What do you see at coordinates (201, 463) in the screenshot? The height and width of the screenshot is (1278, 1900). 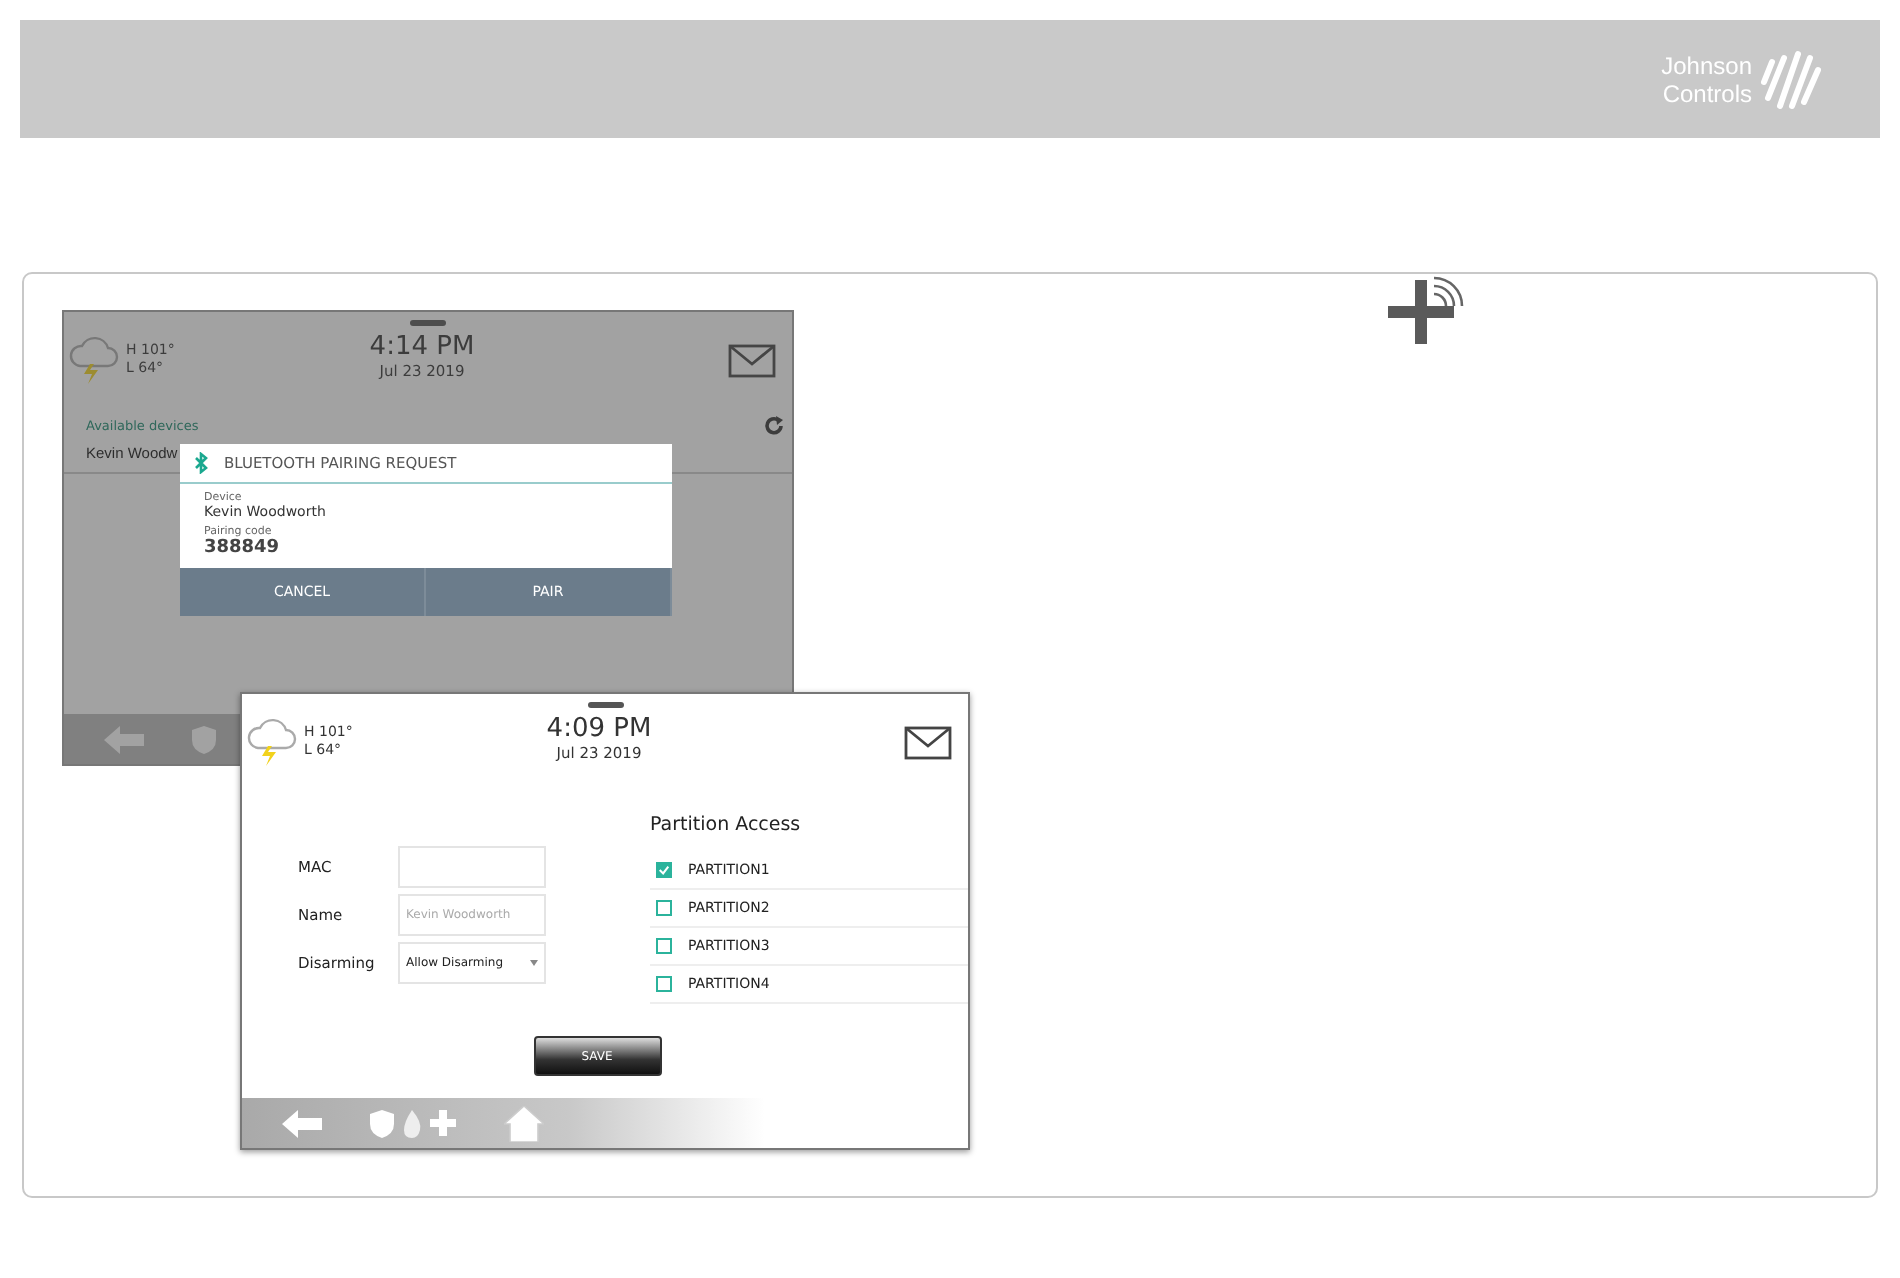 I see `bluetooth-icon` at bounding box center [201, 463].